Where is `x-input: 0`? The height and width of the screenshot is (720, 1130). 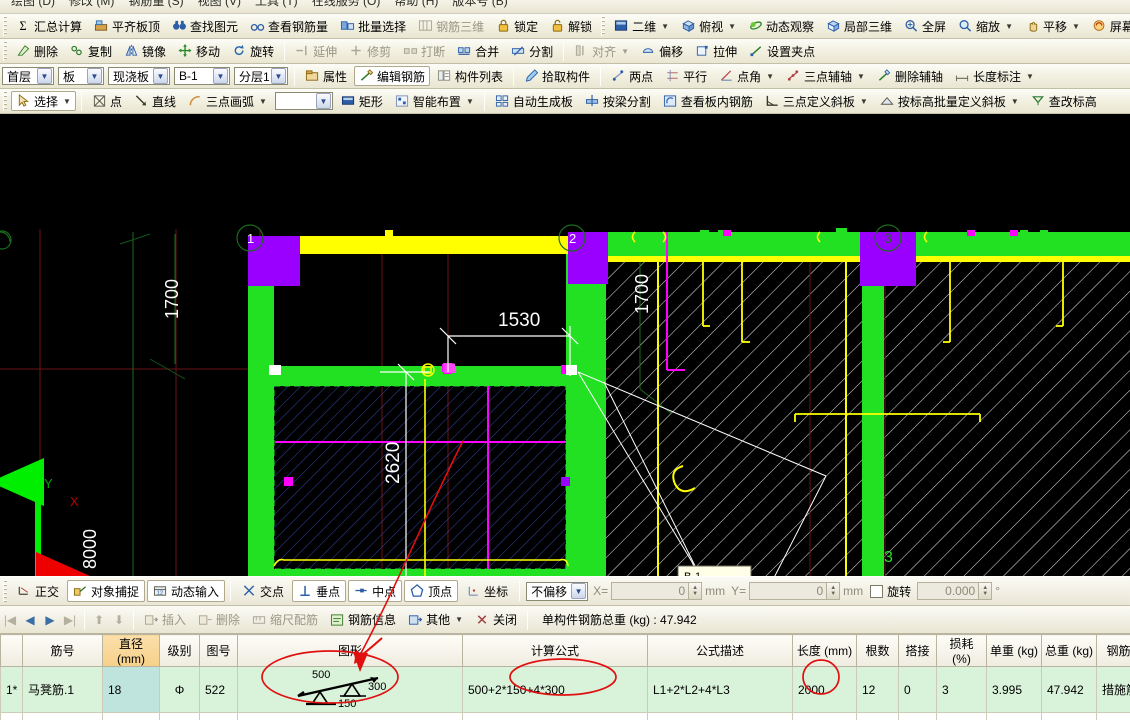
x-input: 0 is located at coordinates (650, 591).